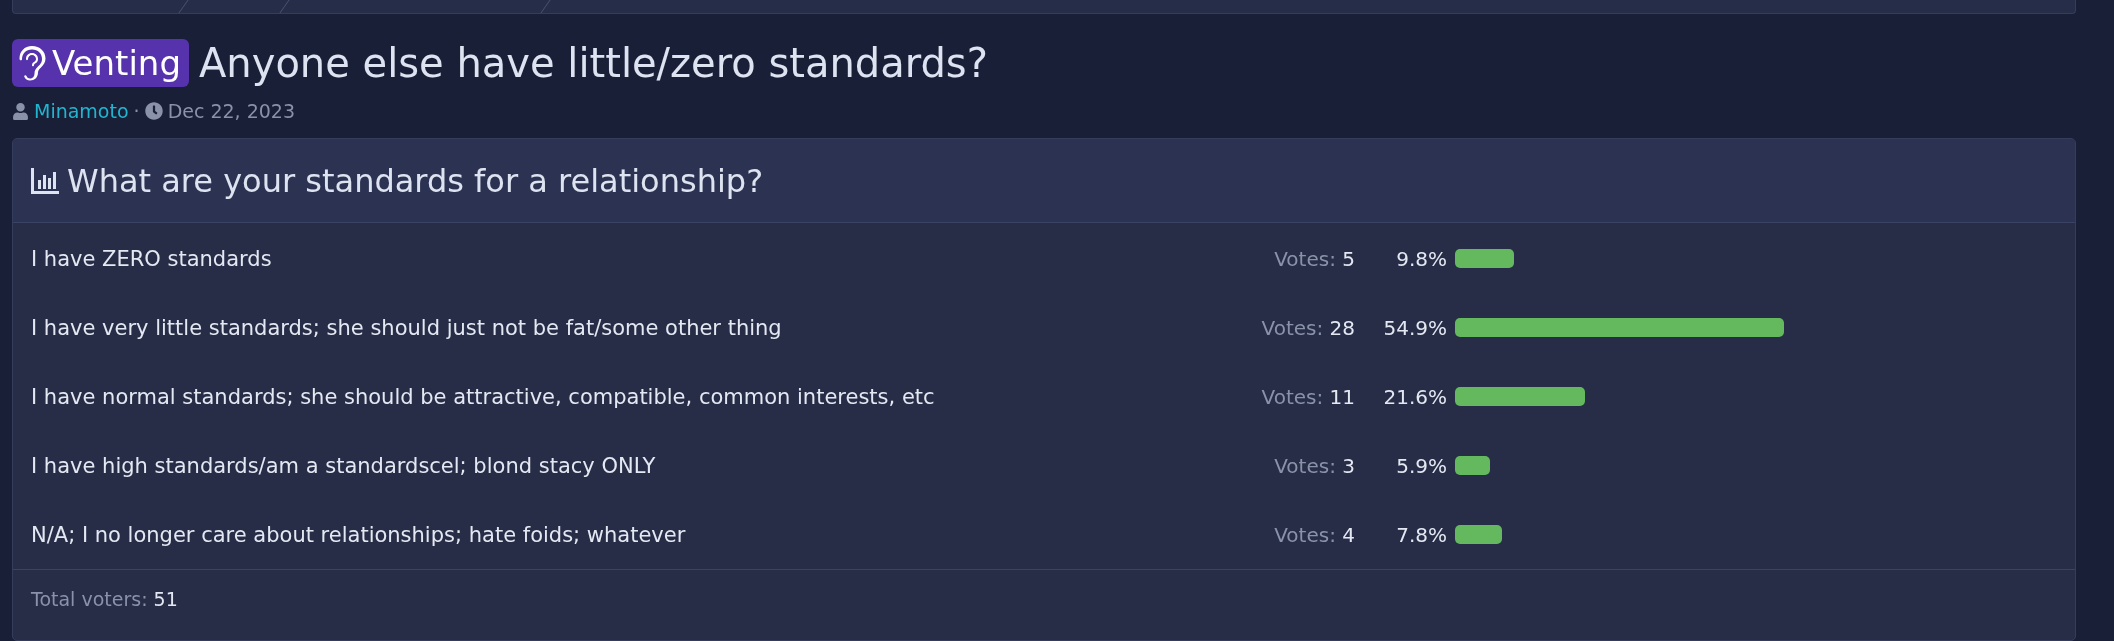 Image resolution: width=2114 pixels, height=641 pixels. What do you see at coordinates (1314, 465) in the screenshot?
I see `vote-count: Votes: 3` at bounding box center [1314, 465].